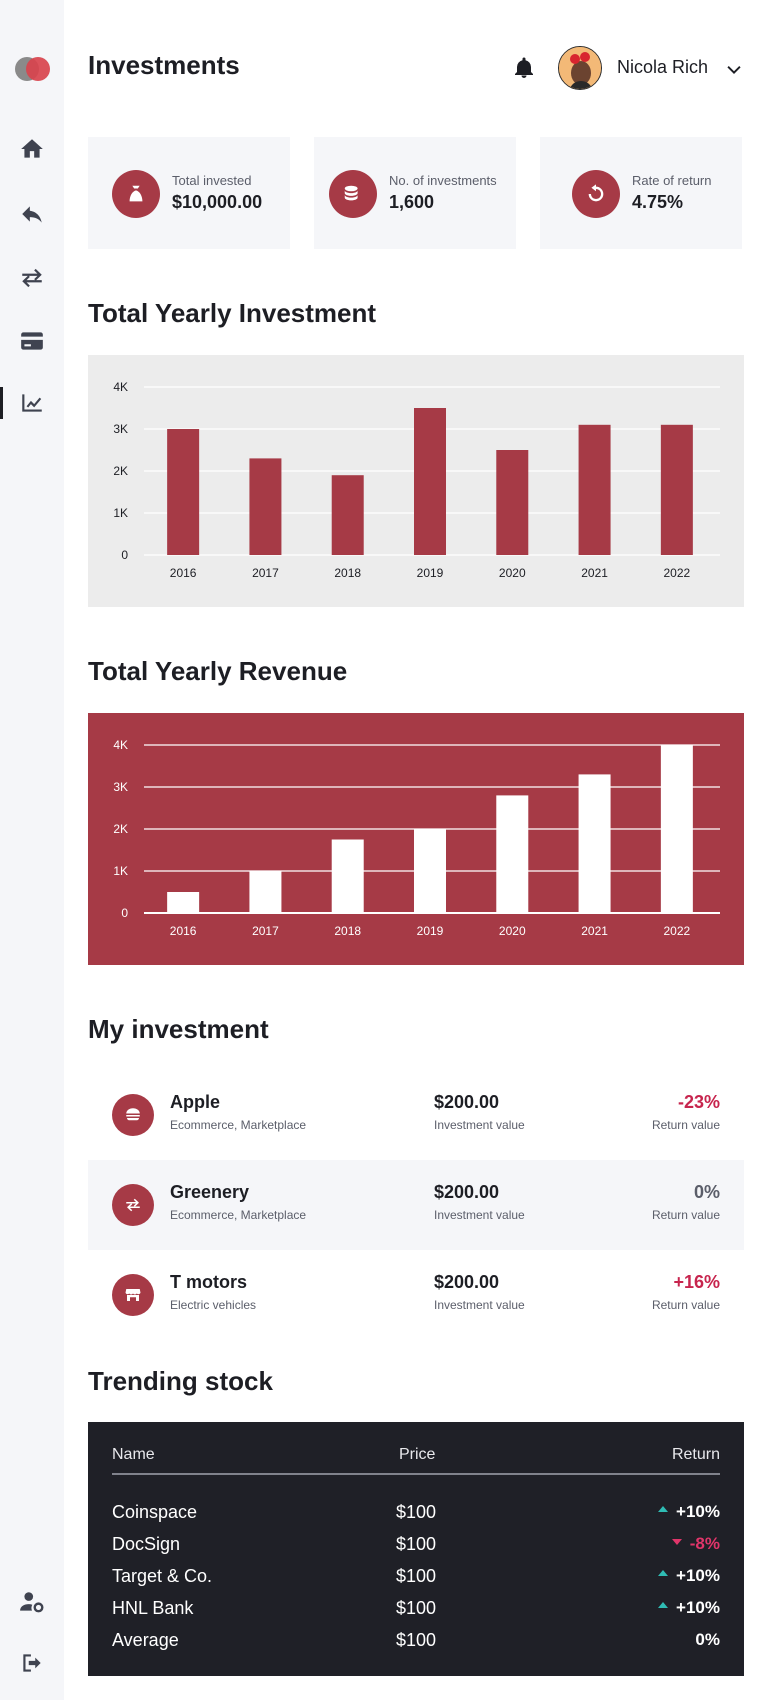 The image size is (768, 1700). I want to click on column-header-name: Name, so click(133, 1455).